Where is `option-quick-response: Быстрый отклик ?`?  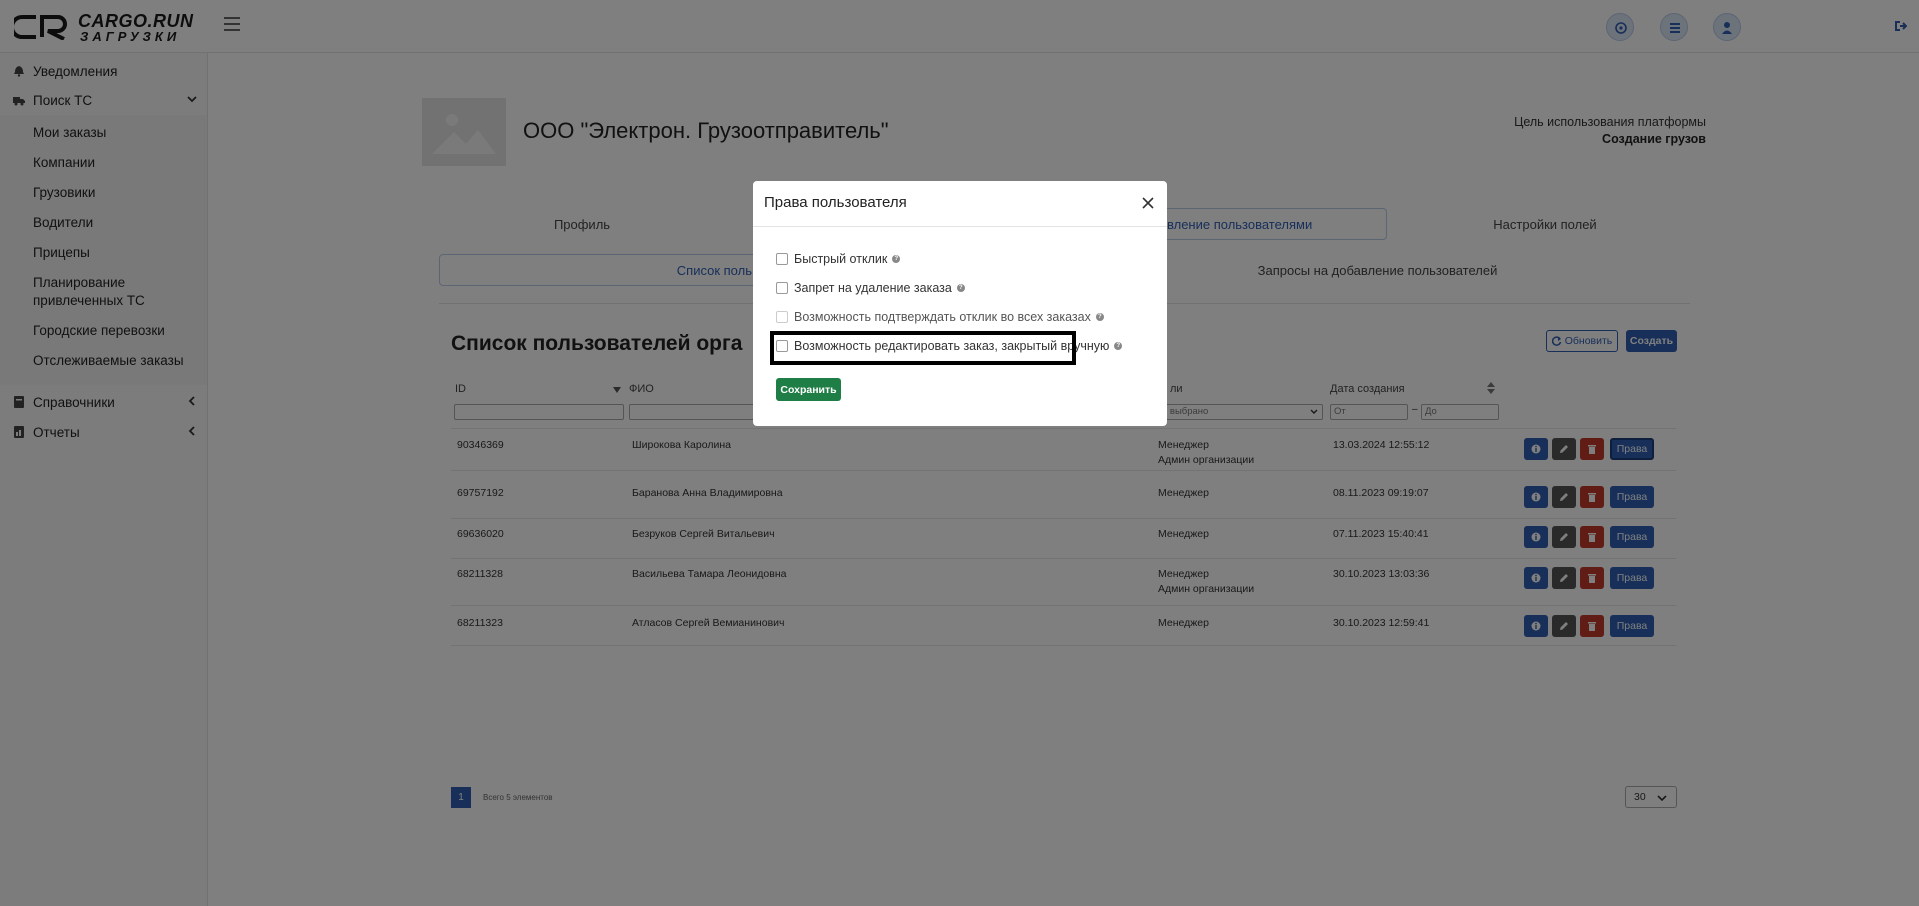
option-quick-response: Быстрый отклик ? is located at coordinates (838, 259).